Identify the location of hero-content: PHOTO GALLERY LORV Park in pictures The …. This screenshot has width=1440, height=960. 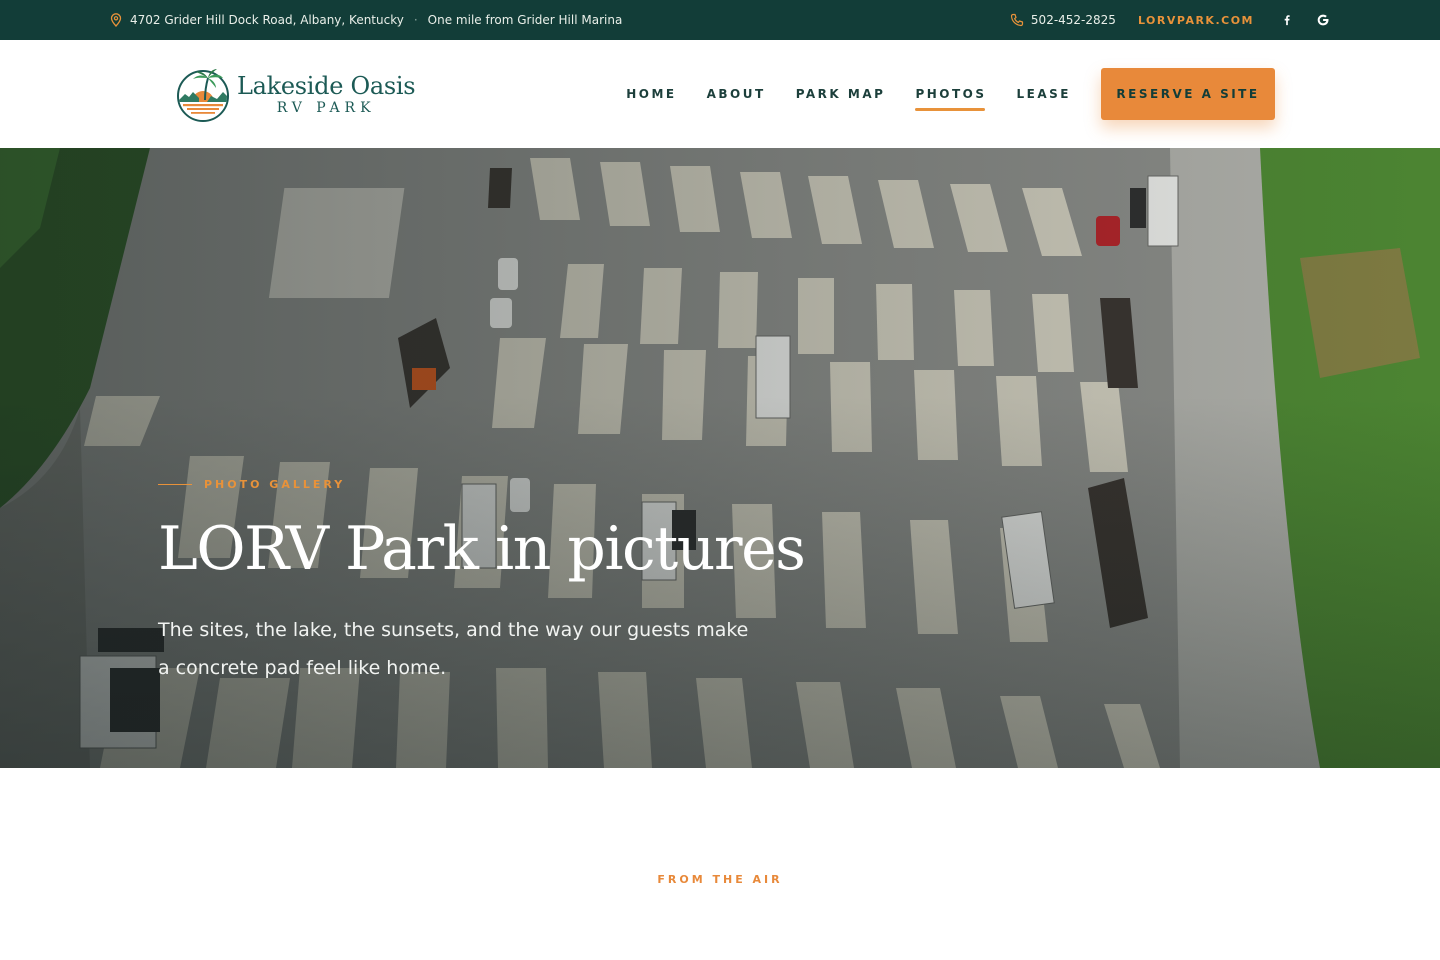
(518, 582).